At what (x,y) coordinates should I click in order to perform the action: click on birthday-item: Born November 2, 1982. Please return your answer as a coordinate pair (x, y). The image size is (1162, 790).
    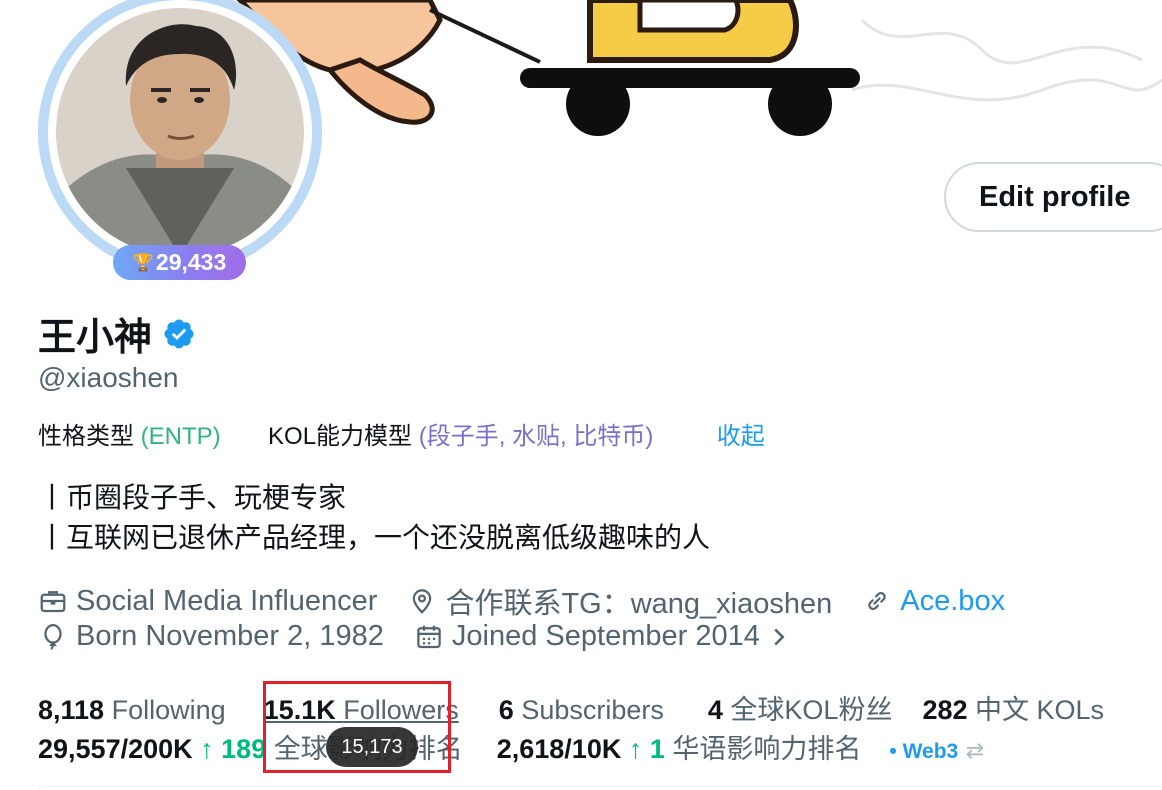
    Looking at the image, I should click on (211, 636).